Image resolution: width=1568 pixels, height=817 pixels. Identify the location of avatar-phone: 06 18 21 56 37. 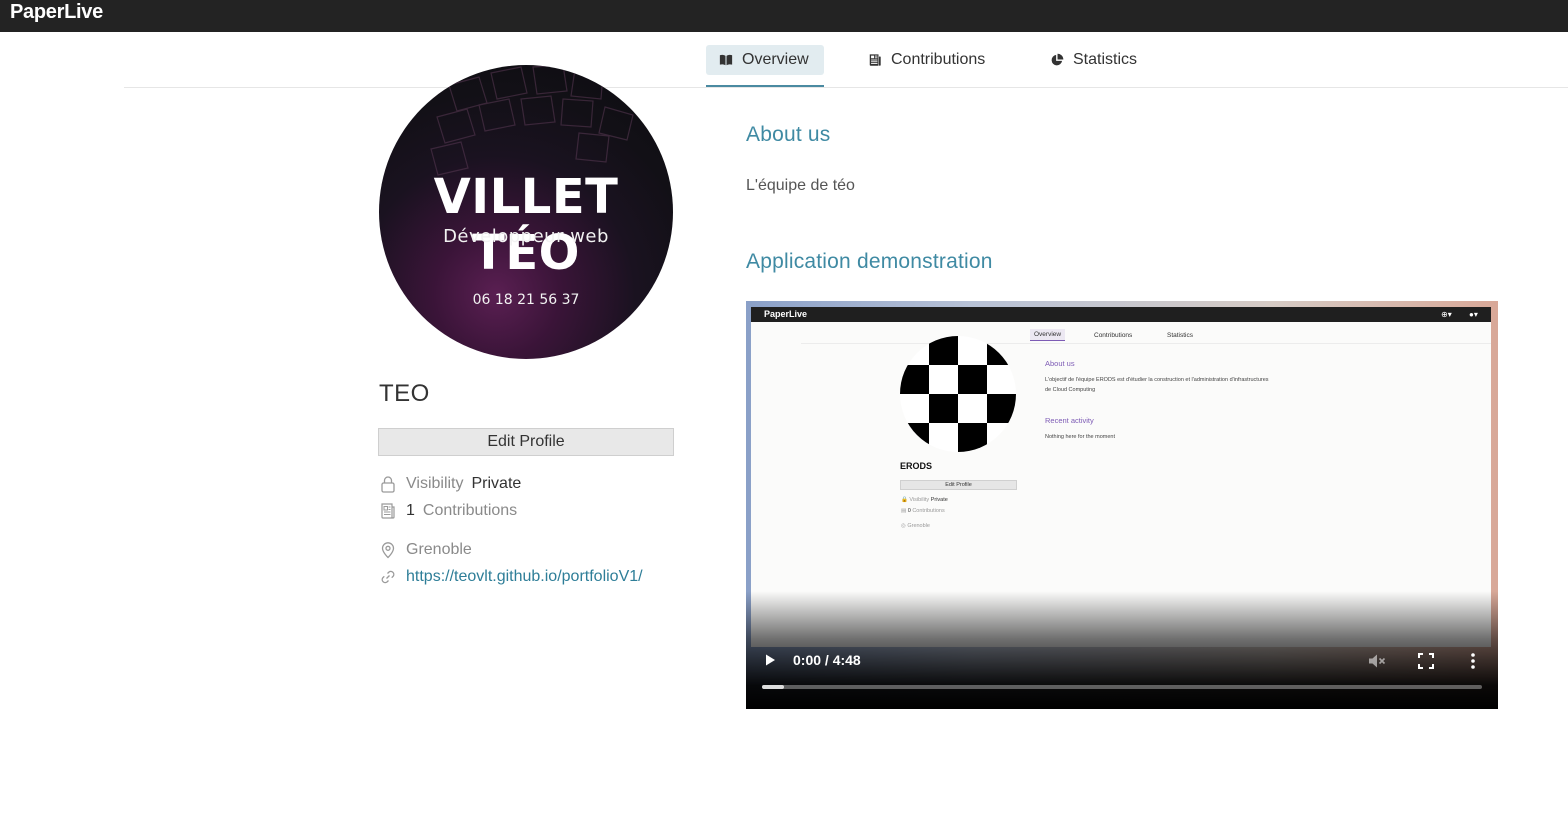
(526, 300).